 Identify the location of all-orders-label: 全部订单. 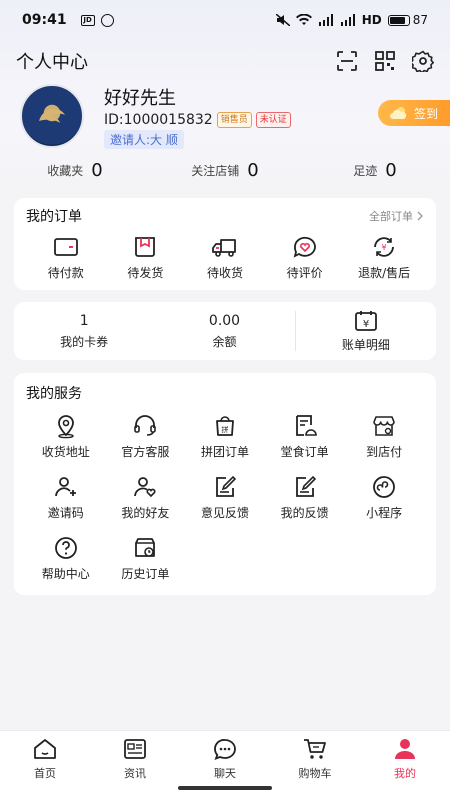
(391, 216).